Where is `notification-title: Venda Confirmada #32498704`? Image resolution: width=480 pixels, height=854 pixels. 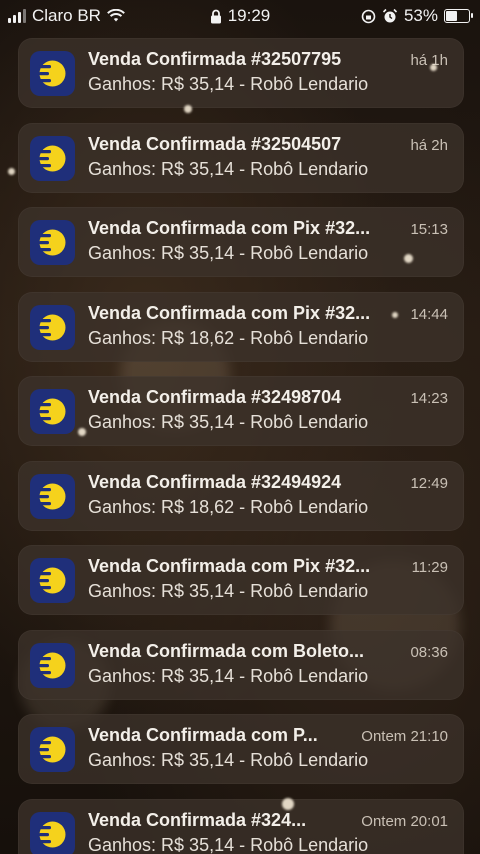
notification-title: Venda Confirmada #32498704 is located at coordinates (215, 397).